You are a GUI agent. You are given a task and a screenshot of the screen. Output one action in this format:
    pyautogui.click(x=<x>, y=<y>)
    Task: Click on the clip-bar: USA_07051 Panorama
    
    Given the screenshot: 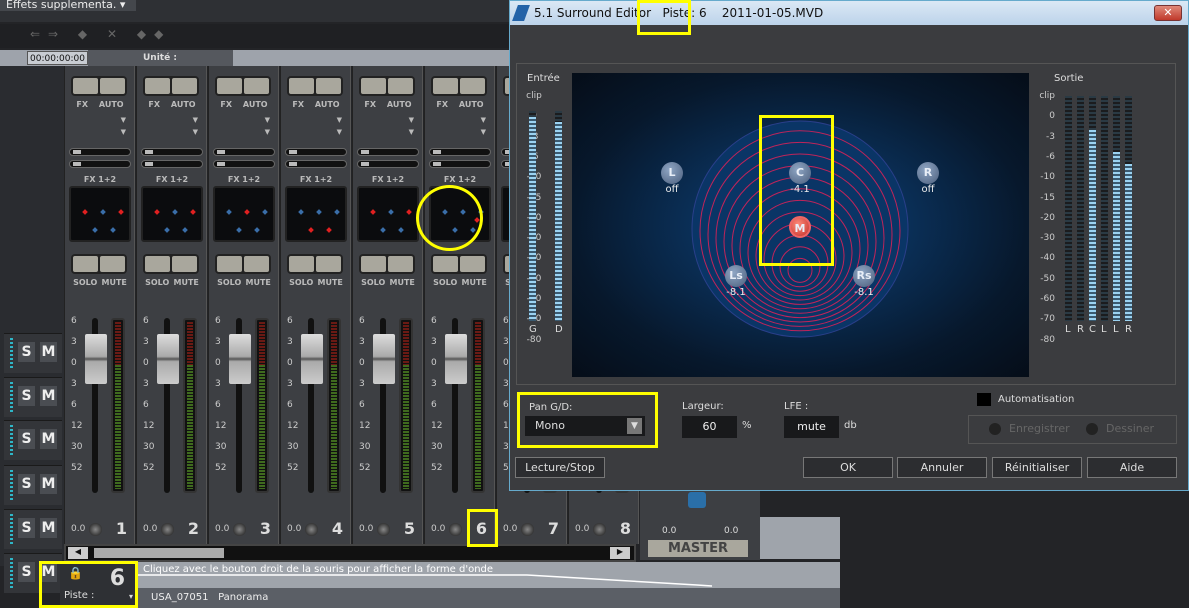 What is the action you would take?
    pyautogui.click(x=488, y=598)
    